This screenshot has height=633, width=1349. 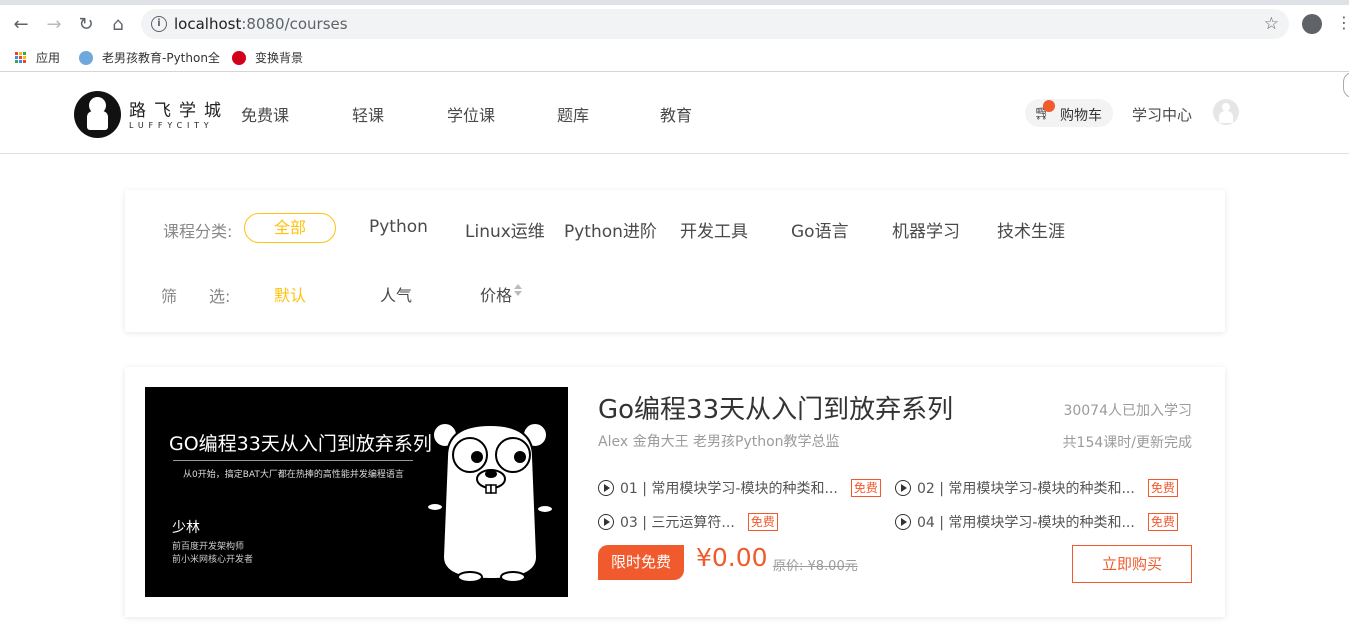 I want to click on bookmark-label: 老男孩教育-Python全, so click(x=161, y=58).